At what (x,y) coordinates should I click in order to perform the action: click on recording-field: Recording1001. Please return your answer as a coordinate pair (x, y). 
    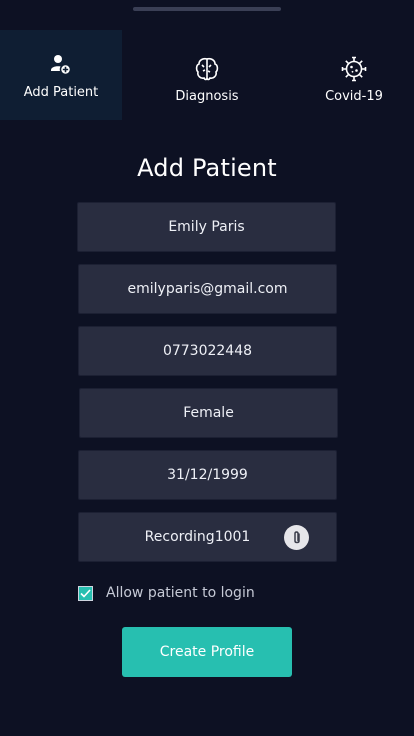
    Looking at the image, I should click on (207, 537).